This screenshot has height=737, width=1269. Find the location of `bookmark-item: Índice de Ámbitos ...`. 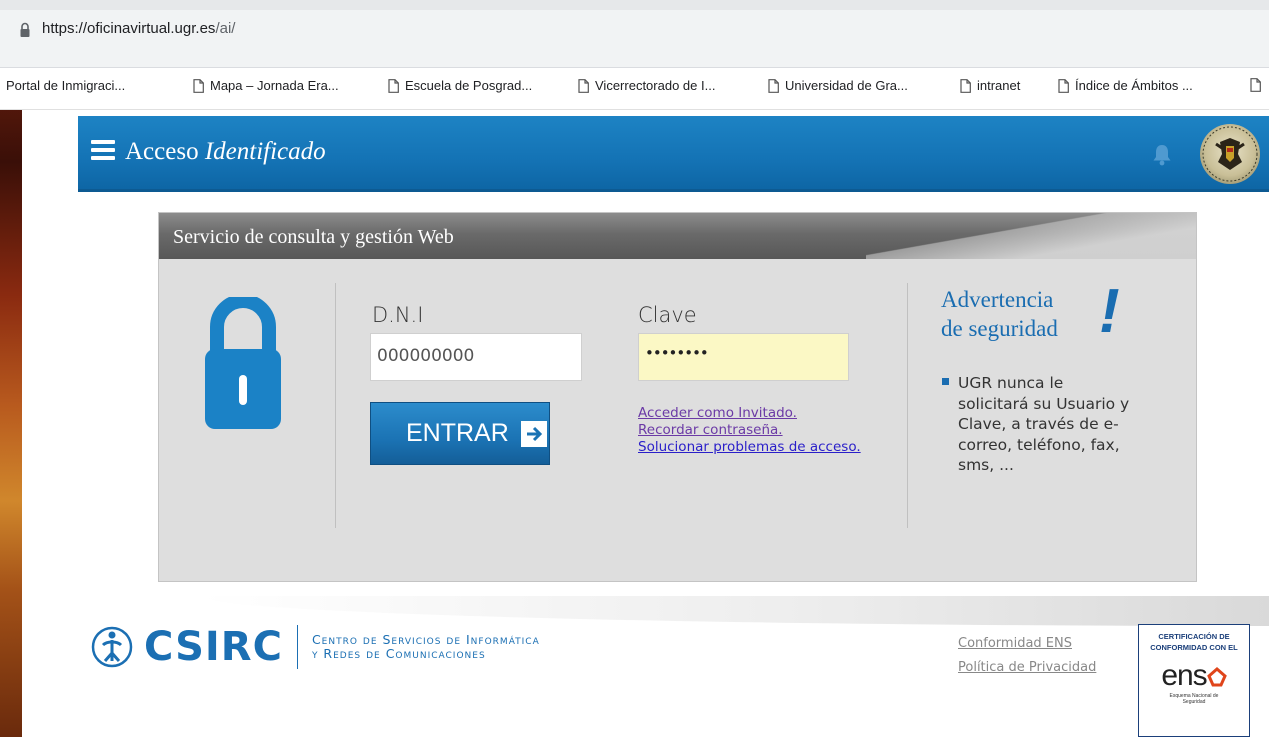

bookmark-item: Índice de Ámbitos ... is located at coordinates (1125, 85).